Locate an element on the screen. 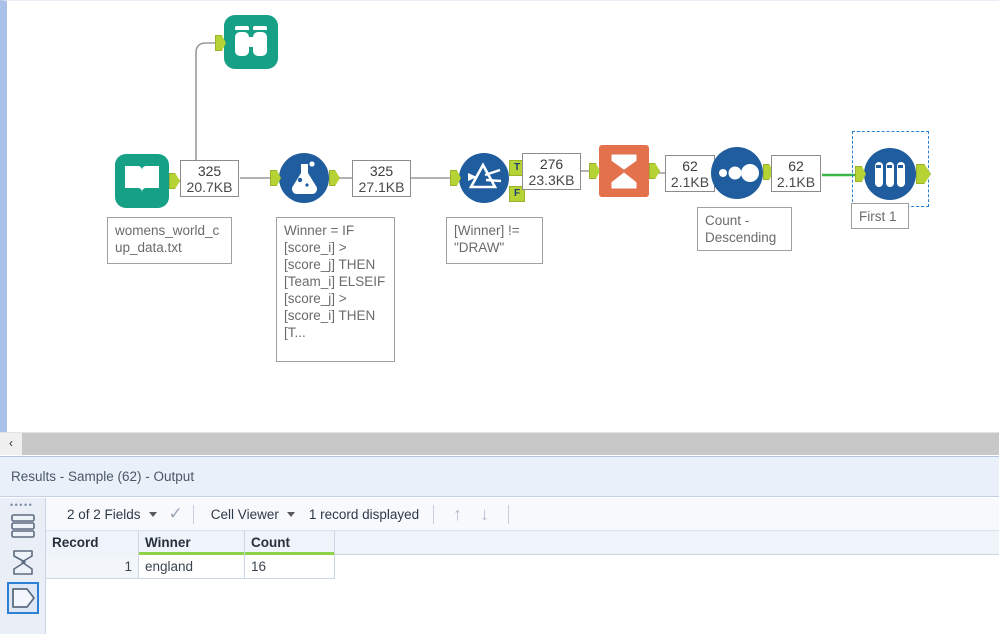 This screenshot has height=634, width=999. record-size-value: 27.1KB is located at coordinates (381, 187).